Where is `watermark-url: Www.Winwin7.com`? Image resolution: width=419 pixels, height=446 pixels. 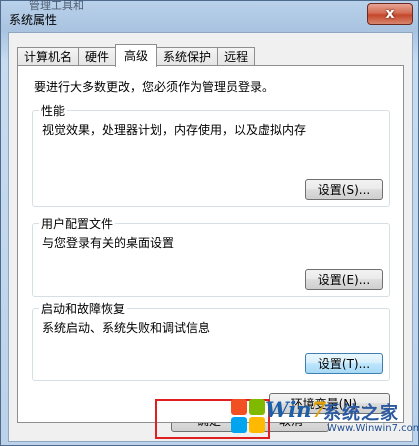
watermark-url: Www.Winwin7.com is located at coordinates (373, 428).